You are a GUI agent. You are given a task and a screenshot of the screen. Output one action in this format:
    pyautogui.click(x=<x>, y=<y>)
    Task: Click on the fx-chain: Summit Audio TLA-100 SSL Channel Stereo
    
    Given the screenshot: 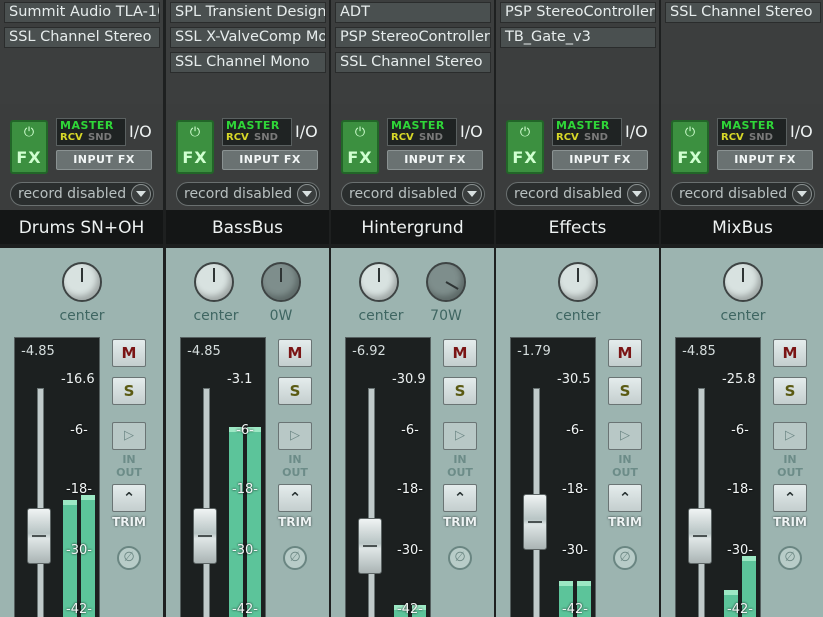 What is the action you would take?
    pyautogui.click(x=81, y=52)
    